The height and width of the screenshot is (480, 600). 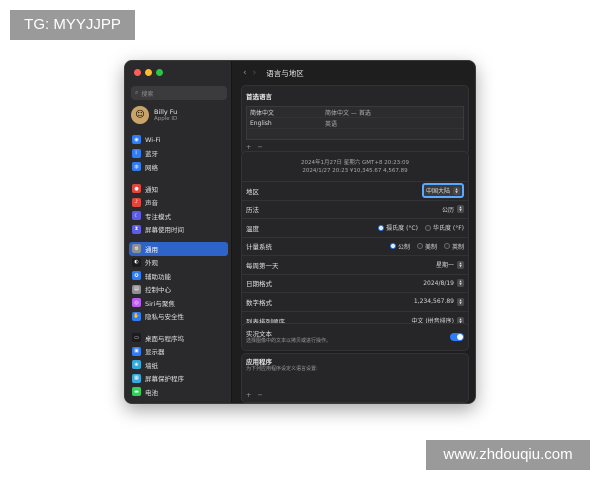 What do you see at coordinates (136, 153) in the screenshot?
I see `bluetooth-icon: ᛒ` at bounding box center [136, 153].